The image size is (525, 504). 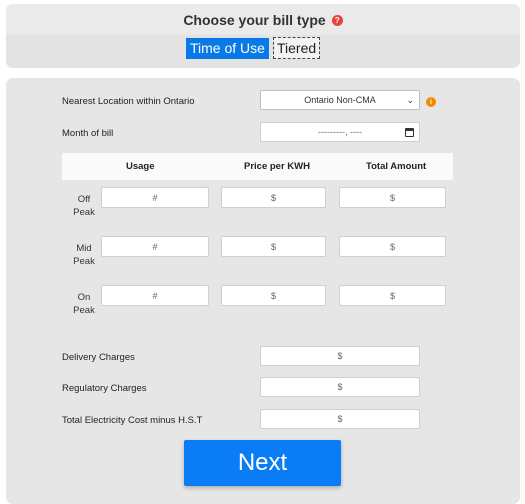 What do you see at coordinates (140, 166) in the screenshot?
I see `usage-header: Usage` at bounding box center [140, 166].